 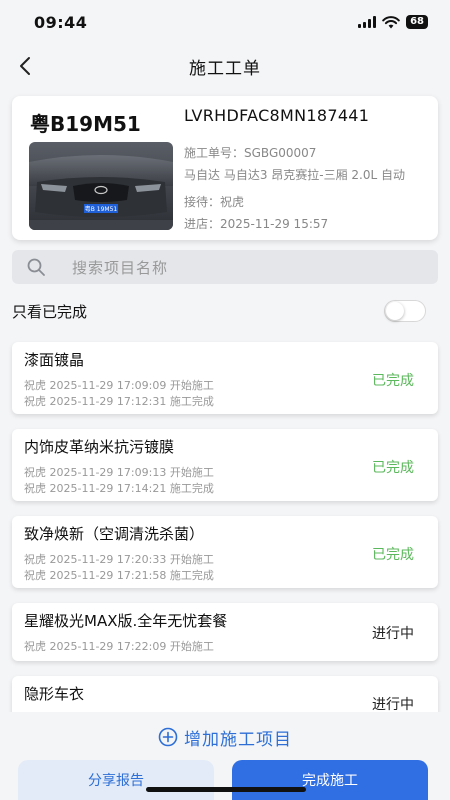 I want to click on page-title: 施工工单, so click(x=225, y=68).